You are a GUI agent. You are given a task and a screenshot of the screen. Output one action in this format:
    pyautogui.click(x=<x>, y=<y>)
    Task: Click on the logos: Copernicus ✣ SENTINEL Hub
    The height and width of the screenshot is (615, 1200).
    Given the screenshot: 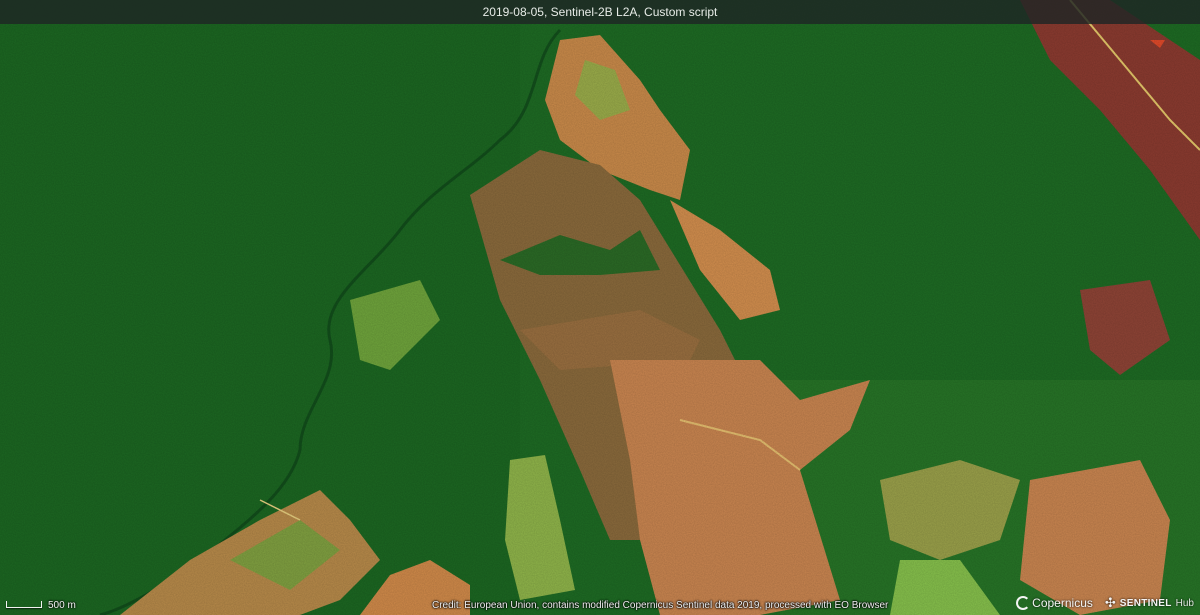 What is the action you would take?
    pyautogui.click(x=1105, y=603)
    